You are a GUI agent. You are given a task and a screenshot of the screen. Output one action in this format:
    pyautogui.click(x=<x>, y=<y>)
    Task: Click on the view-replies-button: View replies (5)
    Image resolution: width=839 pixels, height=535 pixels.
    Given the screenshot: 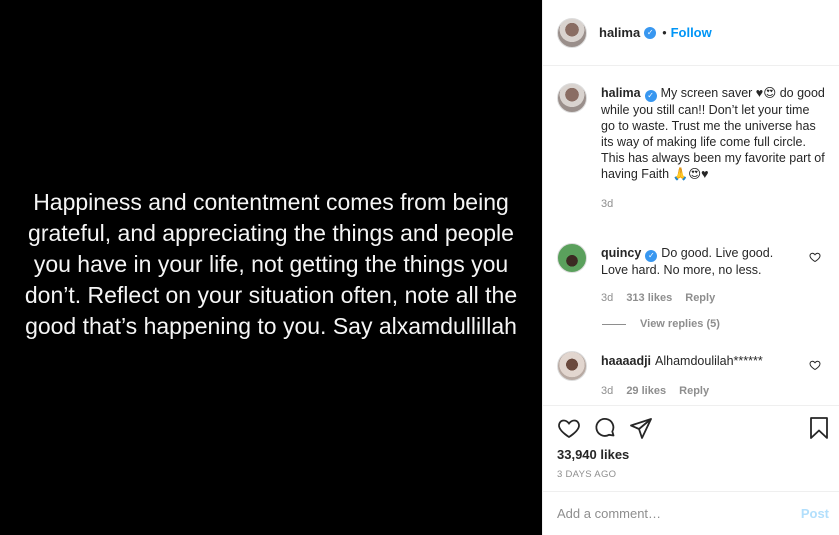 What is the action you would take?
    pyautogui.click(x=661, y=324)
    